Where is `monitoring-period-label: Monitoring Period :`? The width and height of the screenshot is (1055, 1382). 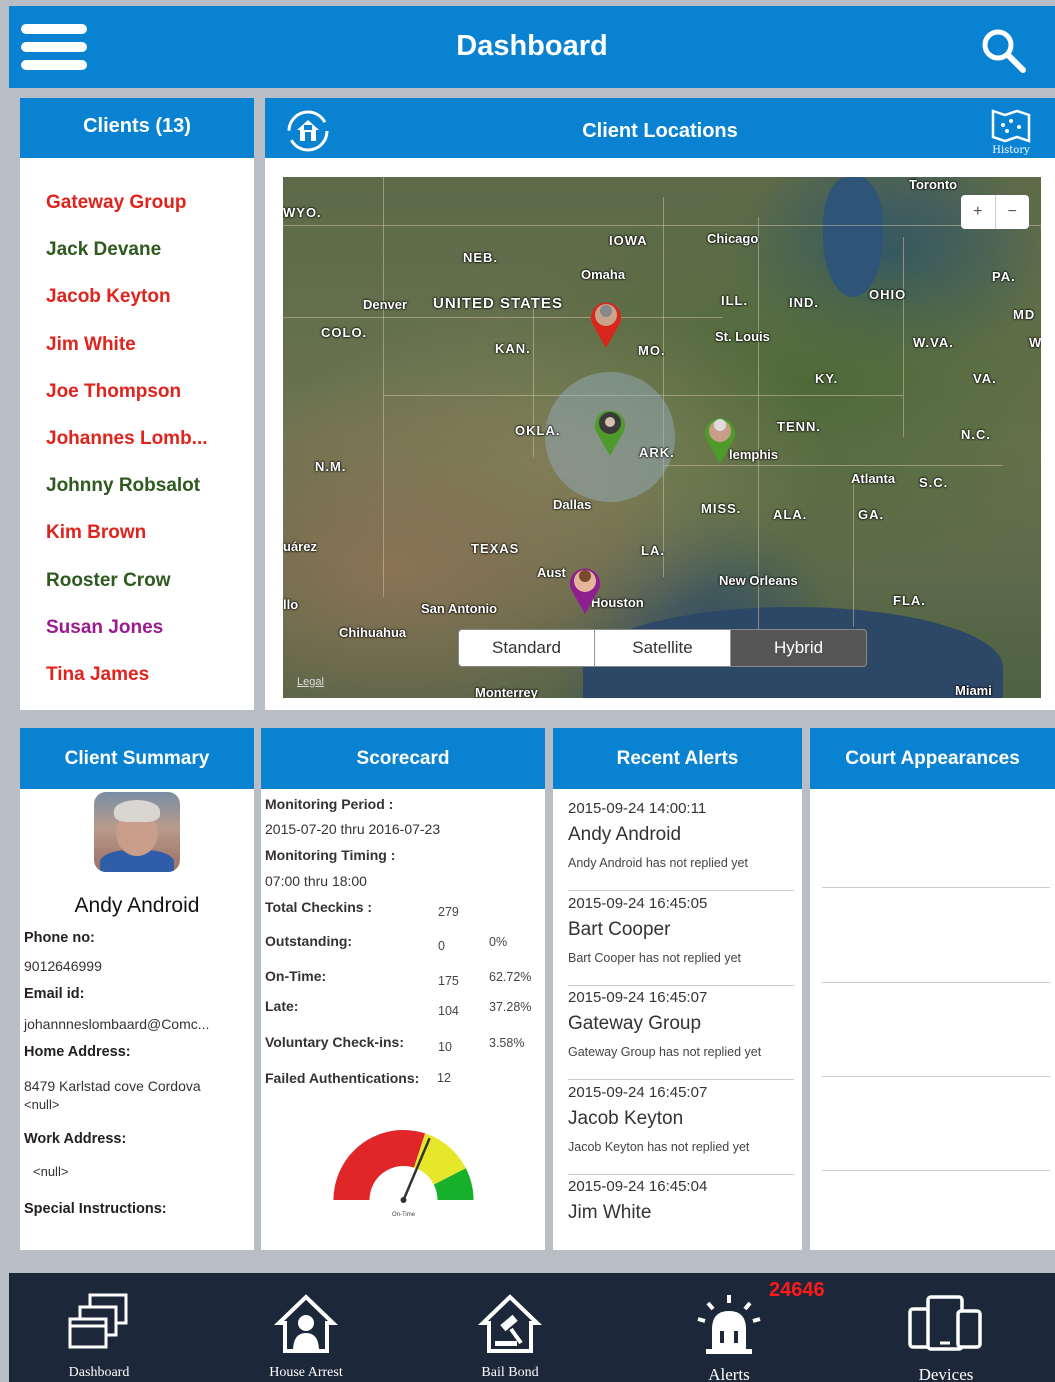 monitoring-period-label: Monitoring Period : is located at coordinates (329, 804).